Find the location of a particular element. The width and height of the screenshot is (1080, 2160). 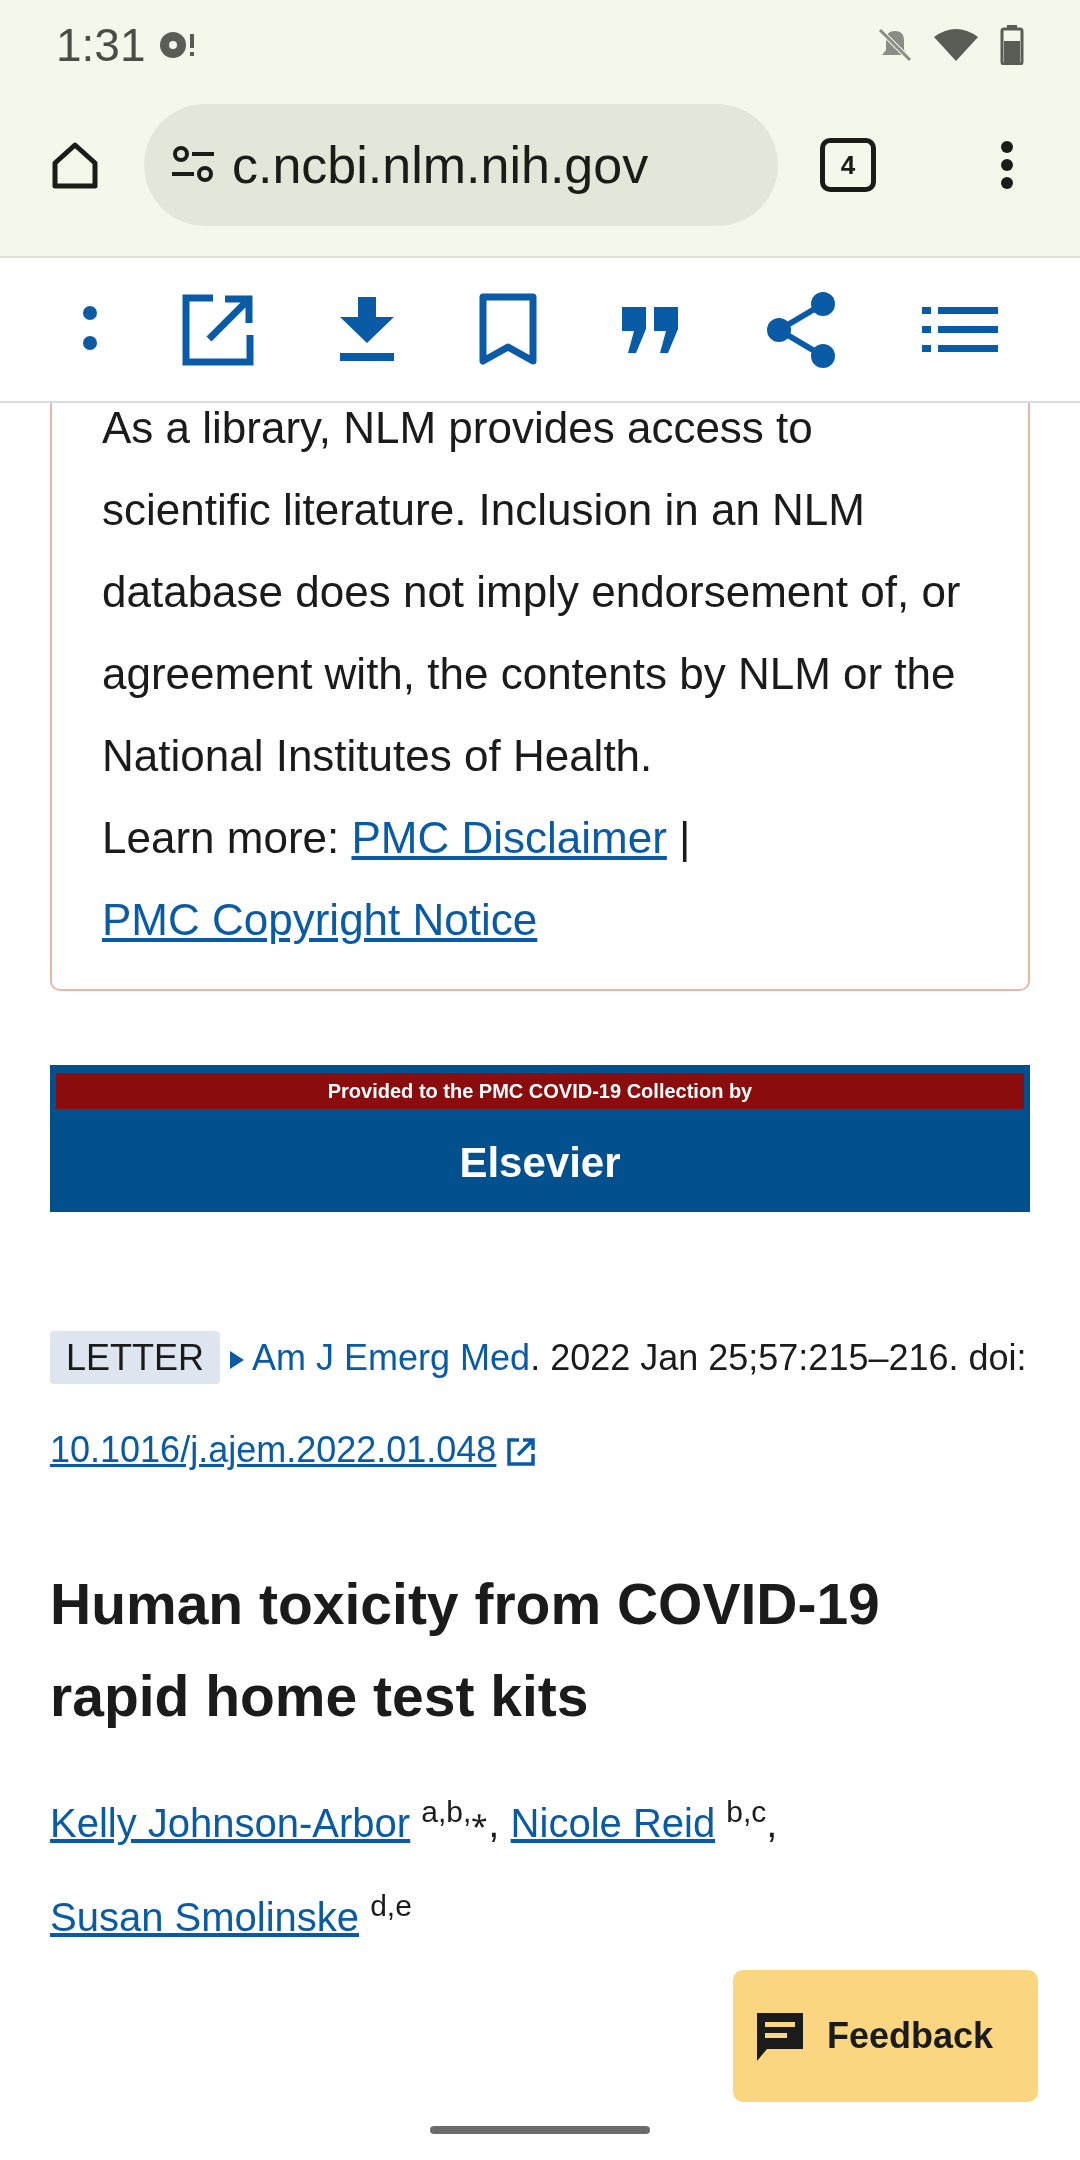

disclaimer-text: As a library, NLM provides access to scientific literature. Inclusion in an NLM database does not imply endorsement of, or agreement with, the contents by NLM or the National Institutes of Health. is located at coordinates (532, 592).